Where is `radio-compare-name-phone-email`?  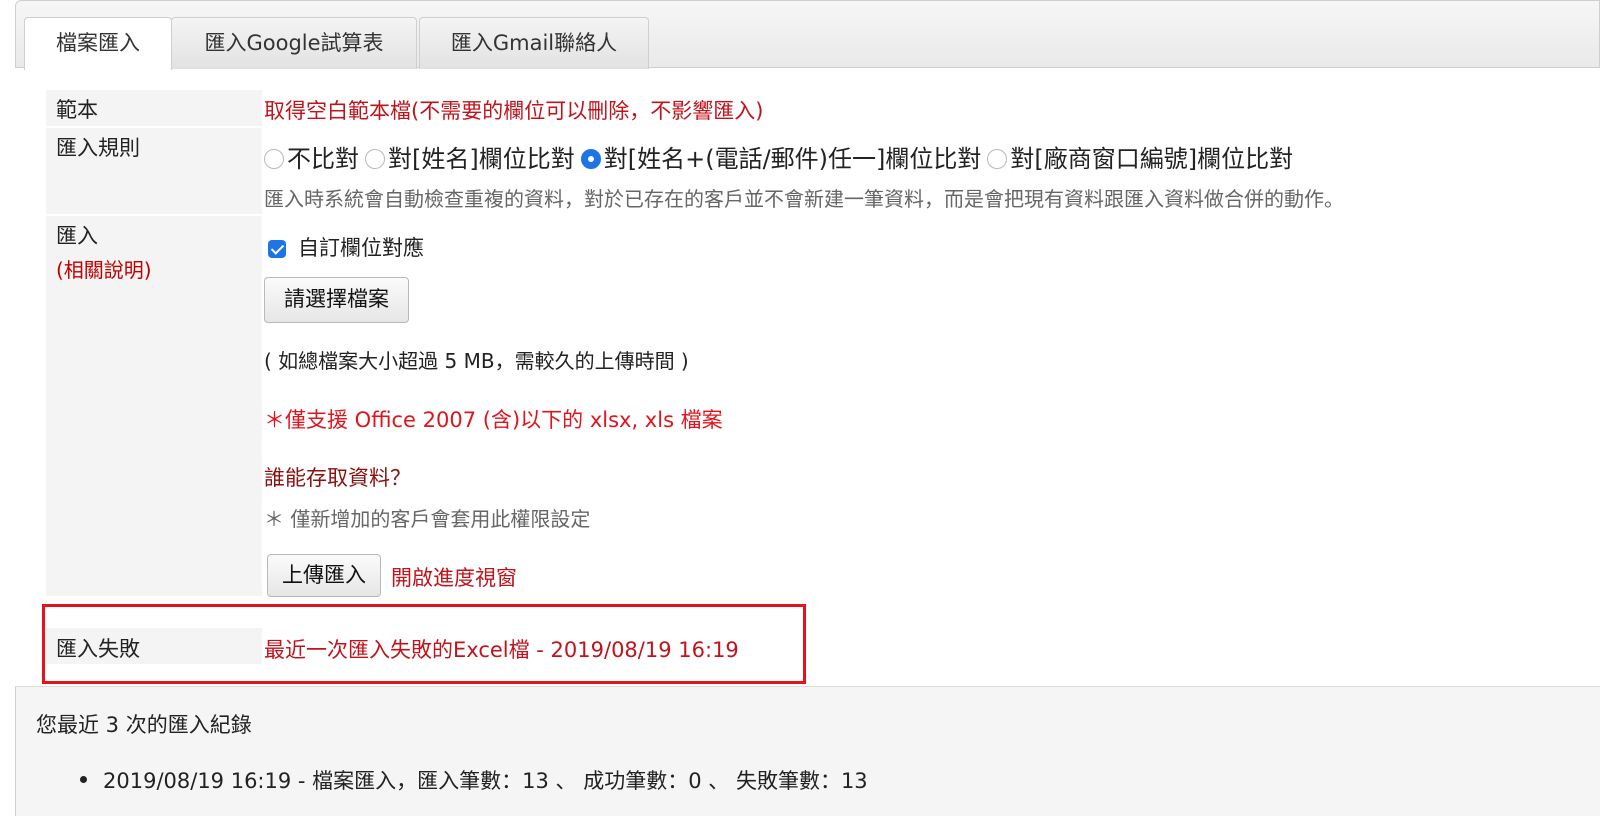 radio-compare-name-phone-email is located at coordinates (590, 159).